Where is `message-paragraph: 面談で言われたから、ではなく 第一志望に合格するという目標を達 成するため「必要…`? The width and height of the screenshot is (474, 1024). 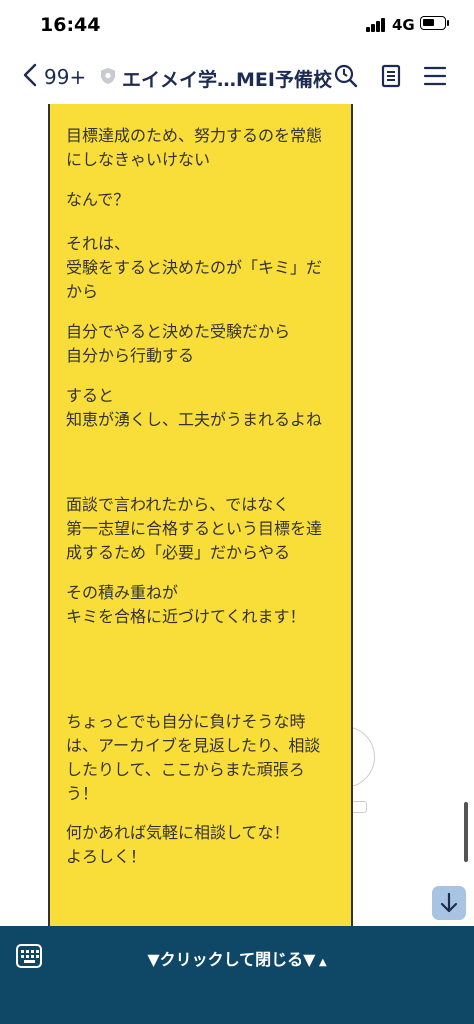
message-paragraph: 面談で言われたから、ではなく 第一志望に合格するという目標を達 成するため「必要… is located at coordinates (194, 528).